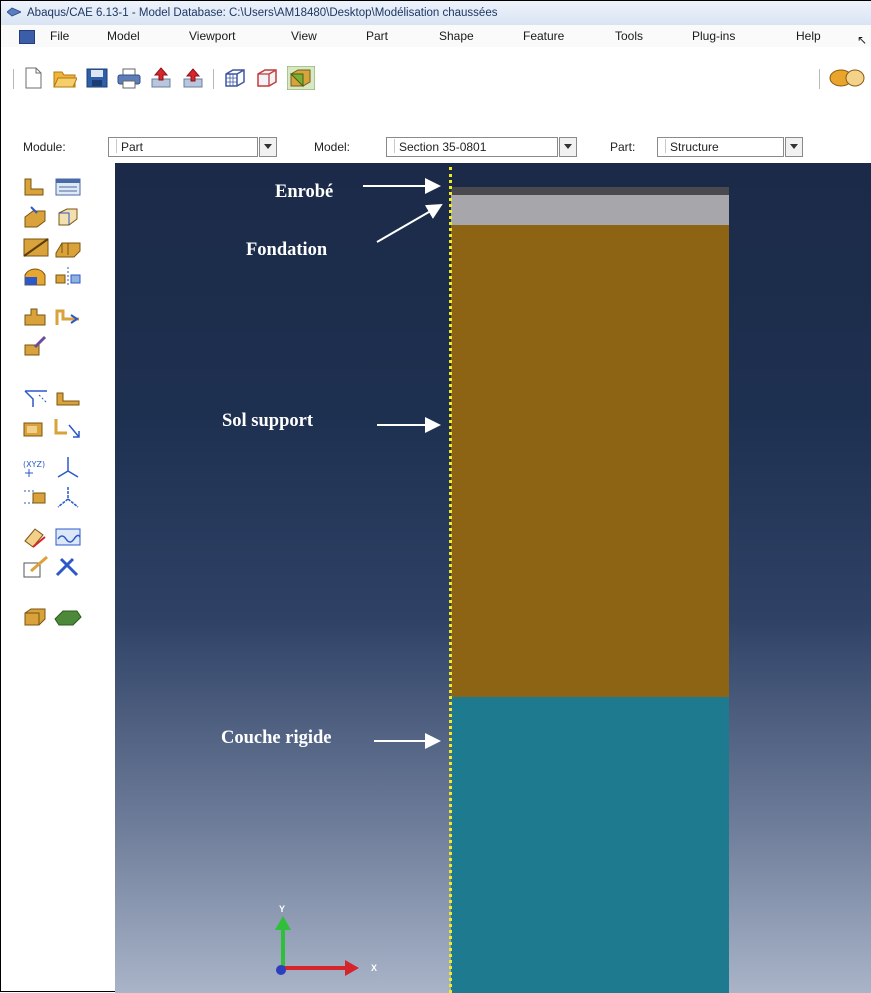 Image resolution: width=871 pixels, height=993 pixels. Describe the element at coordinates (68, 217) in the screenshot. I see `revolve-icon` at that location.